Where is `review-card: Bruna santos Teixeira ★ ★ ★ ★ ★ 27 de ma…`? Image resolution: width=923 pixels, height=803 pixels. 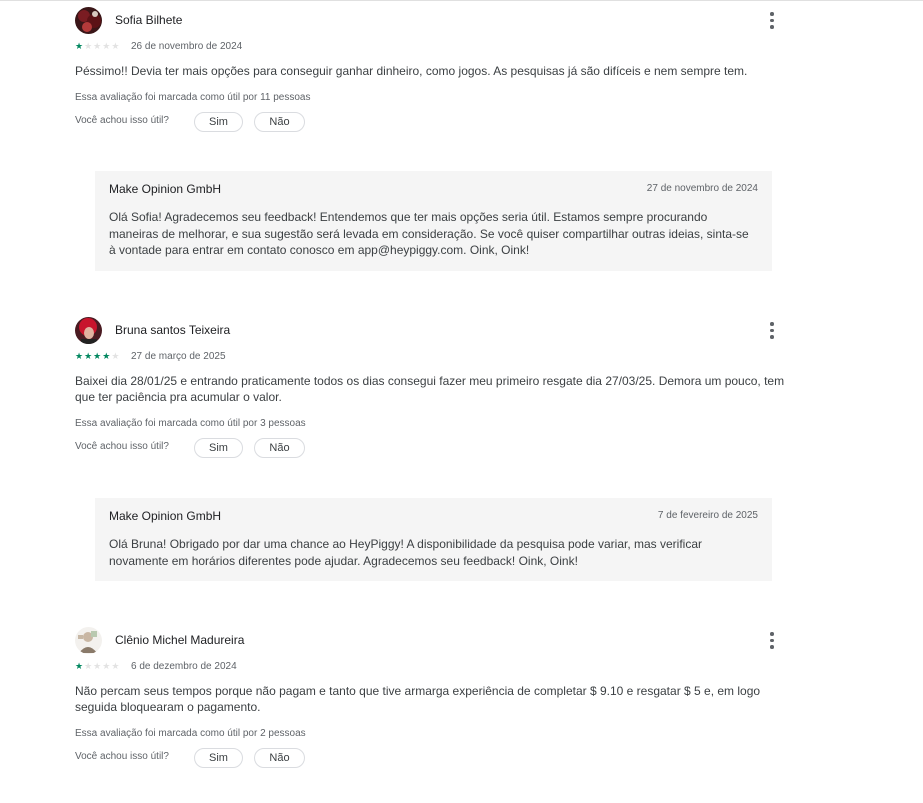
review-card: Bruna santos Teixeira ★ ★ ★ ★ ★ 27 de ma… is located at coordinates (435, 387).